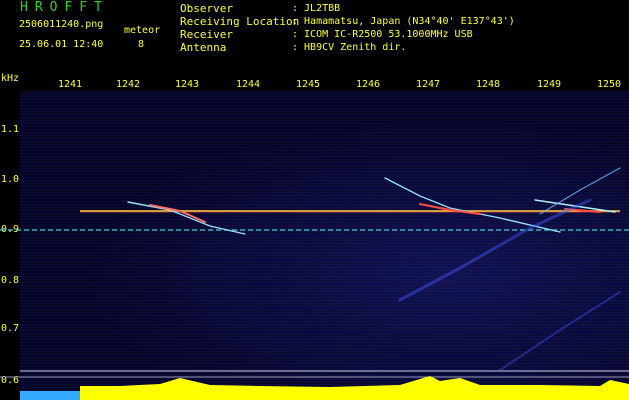 The height and width of the screenshot is (400, 629). I want to click on level-bar, so click(354, 388).